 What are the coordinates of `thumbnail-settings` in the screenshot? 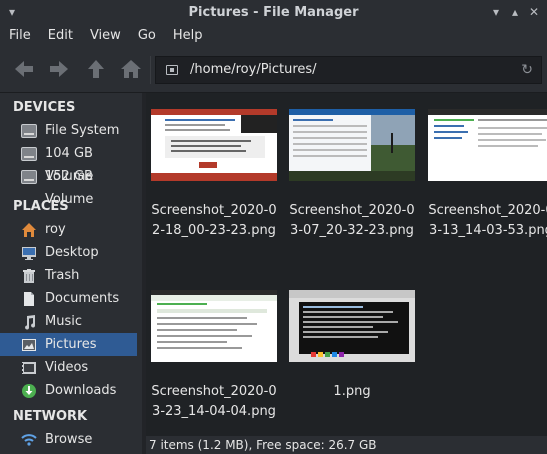 It's located at (352, 145).